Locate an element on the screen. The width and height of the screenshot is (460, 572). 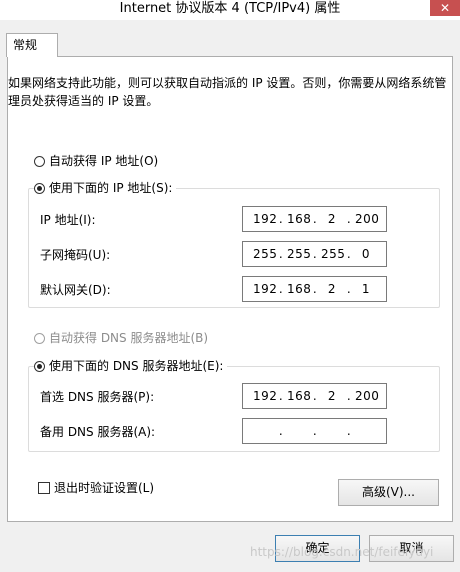
validate-on-exit-label: 退出时验证设置(L) is located at coordinates (104, 488).